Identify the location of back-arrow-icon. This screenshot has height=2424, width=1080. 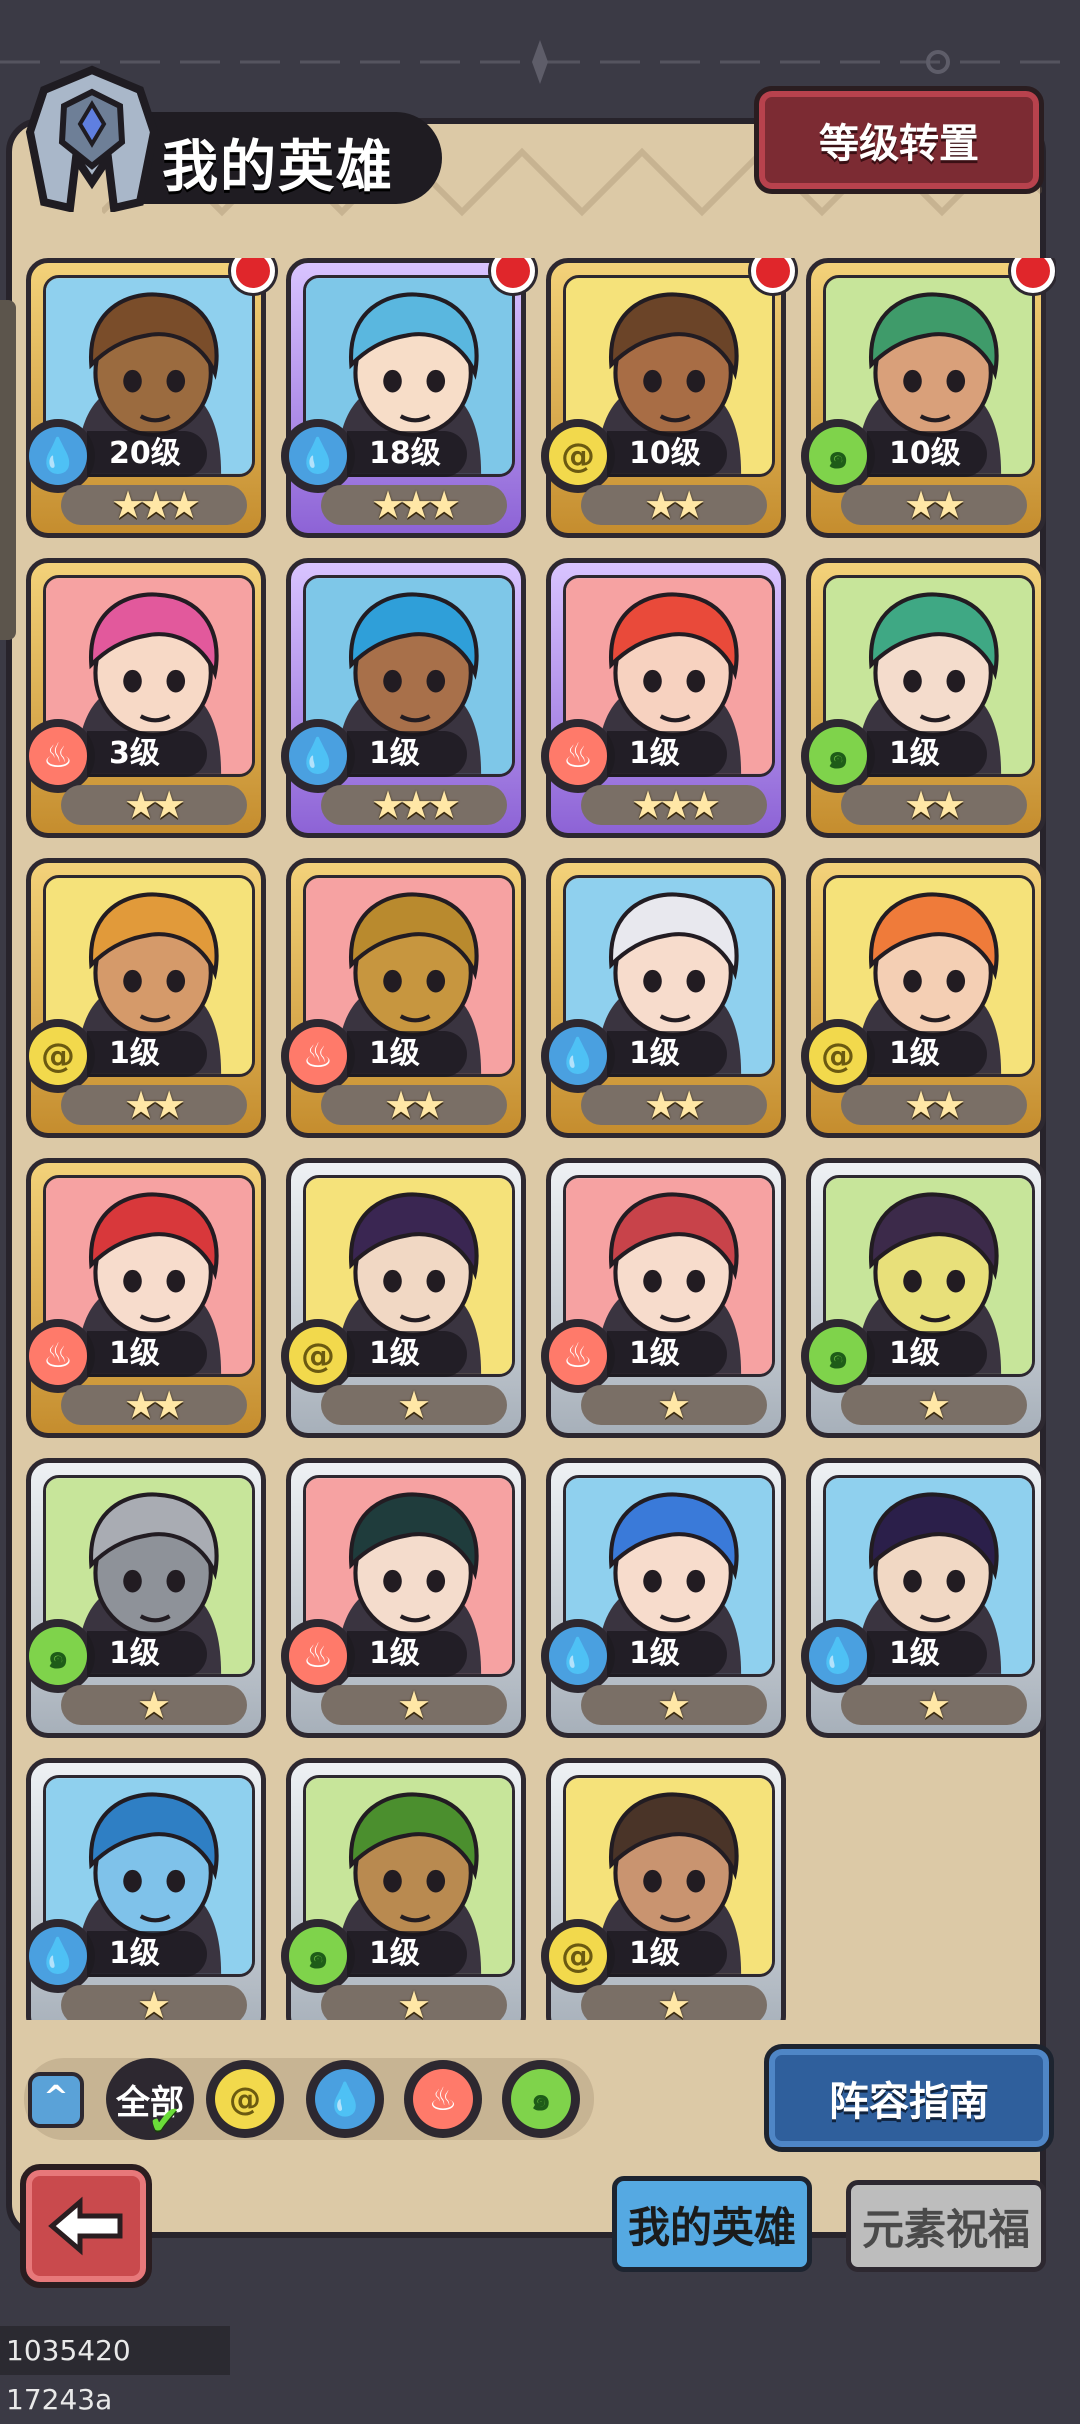
(85, 2226).